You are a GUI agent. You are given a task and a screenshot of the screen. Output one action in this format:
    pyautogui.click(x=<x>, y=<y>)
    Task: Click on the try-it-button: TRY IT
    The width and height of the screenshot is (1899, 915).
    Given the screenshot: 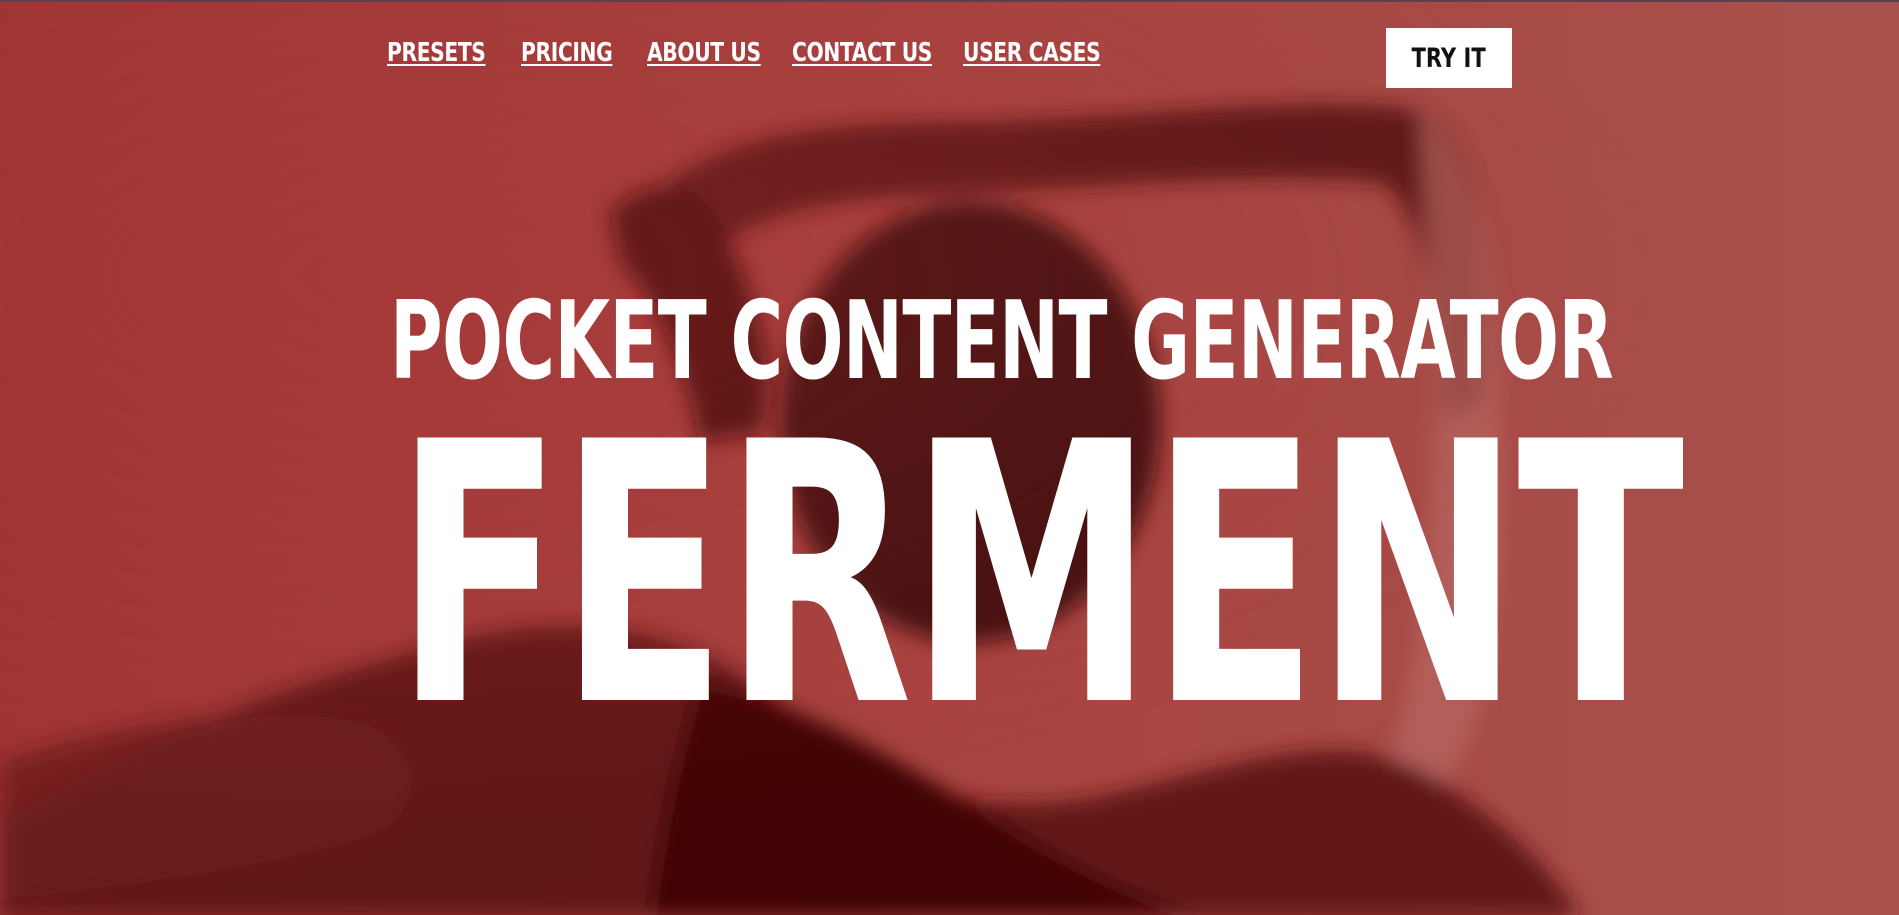 What is the action you would take?
    pyautogui.click(x=1449, y=58)
    